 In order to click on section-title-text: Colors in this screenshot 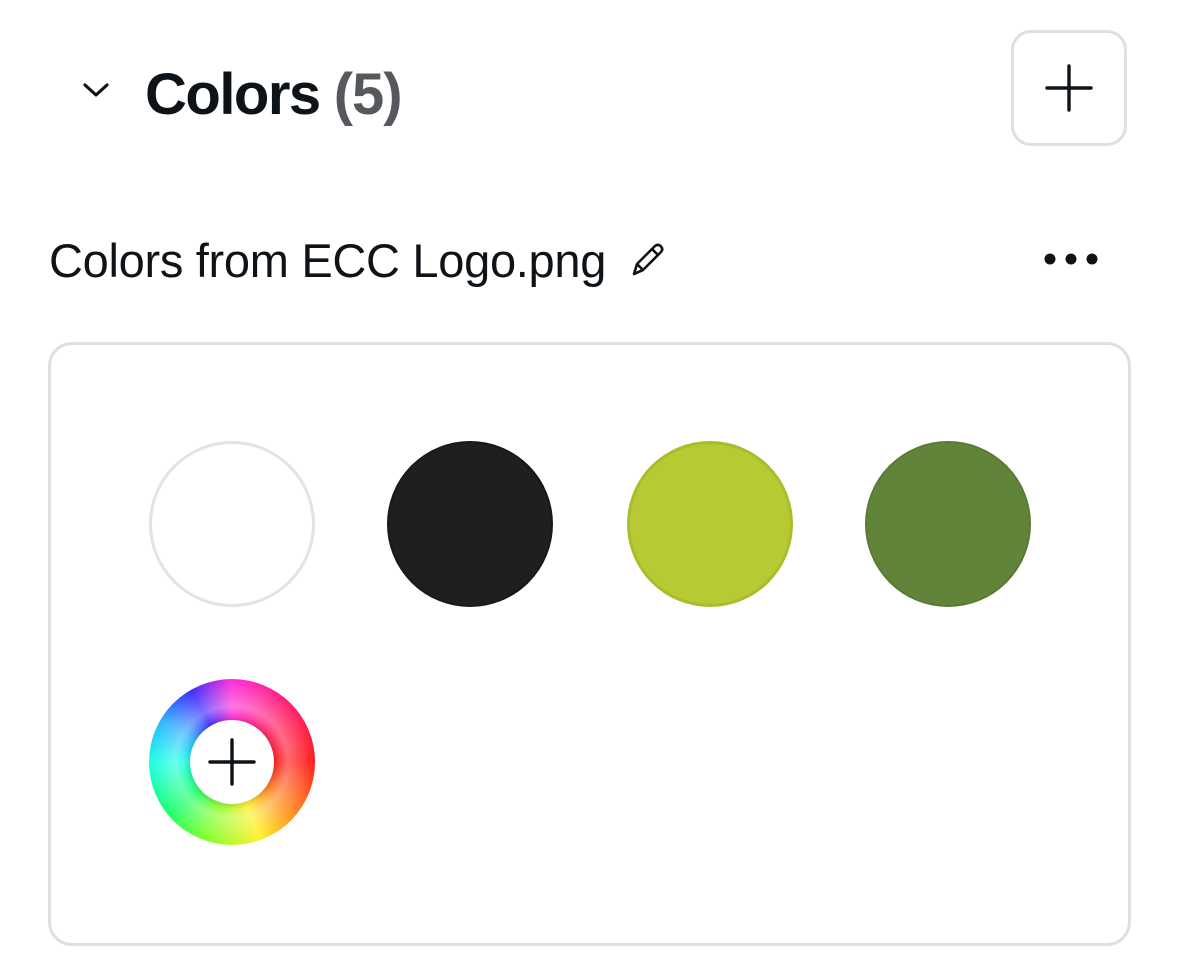, I will do `click(233, 94)`.